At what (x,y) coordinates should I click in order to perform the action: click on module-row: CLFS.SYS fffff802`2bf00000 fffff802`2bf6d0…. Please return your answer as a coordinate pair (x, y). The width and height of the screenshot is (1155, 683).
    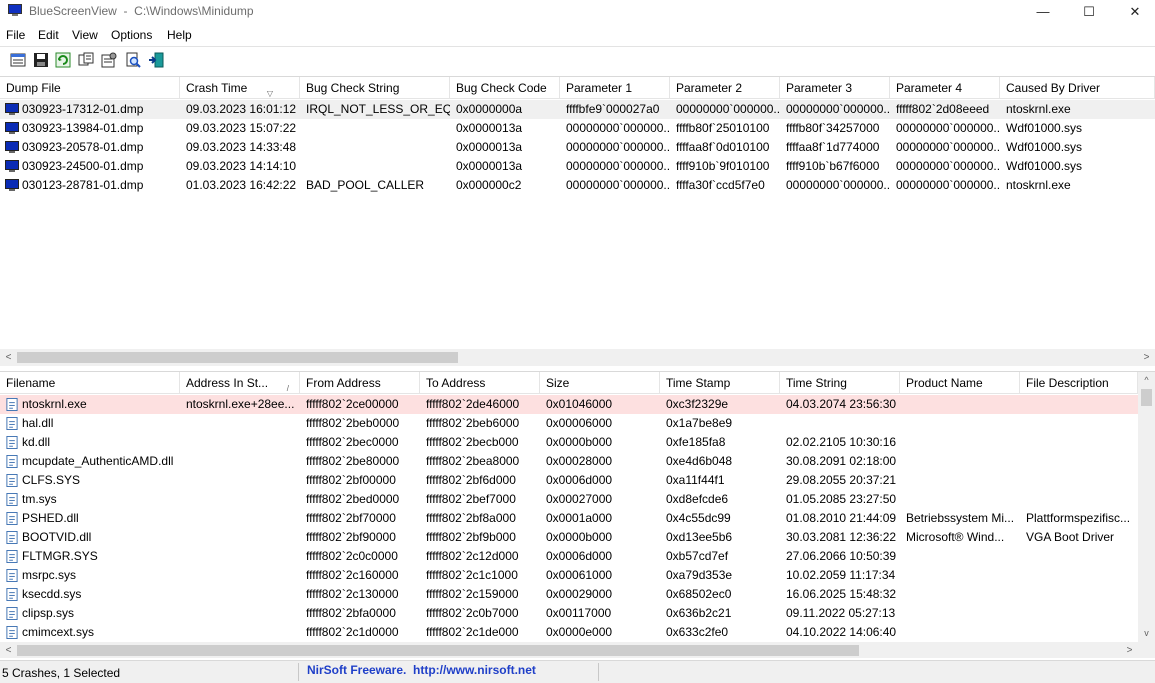
    Looking at the image, I should click on (569, 480).